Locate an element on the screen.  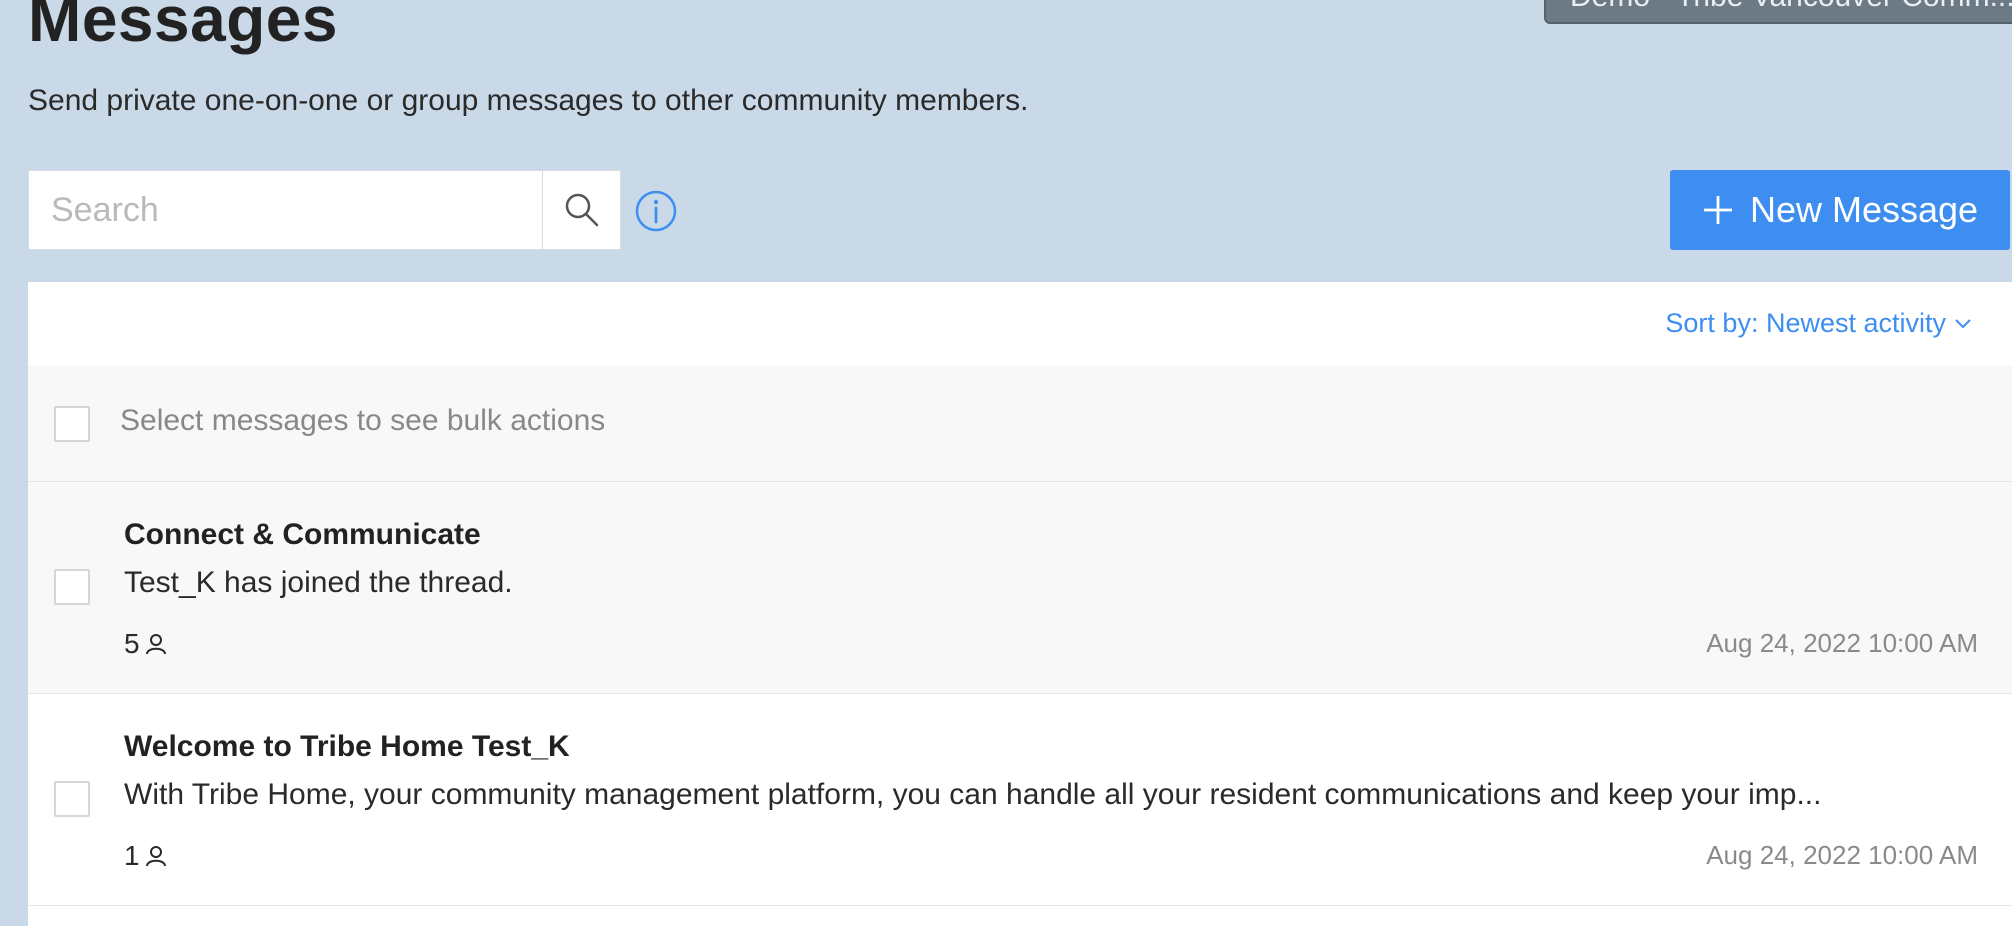
thread-member-count: 1 is located at coordinates (146, 856).